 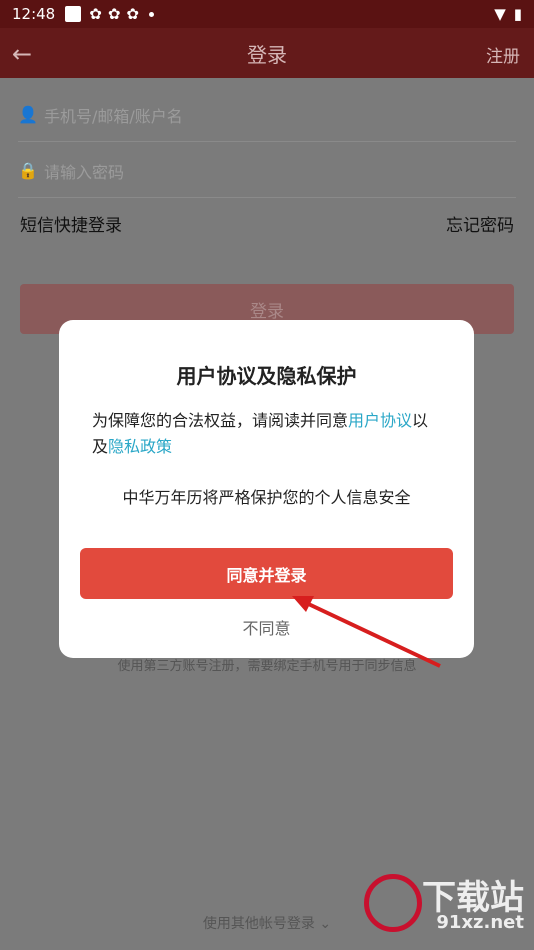 I want to click on password-field: 🔒 请输入密码, so click(x=267, y=171).